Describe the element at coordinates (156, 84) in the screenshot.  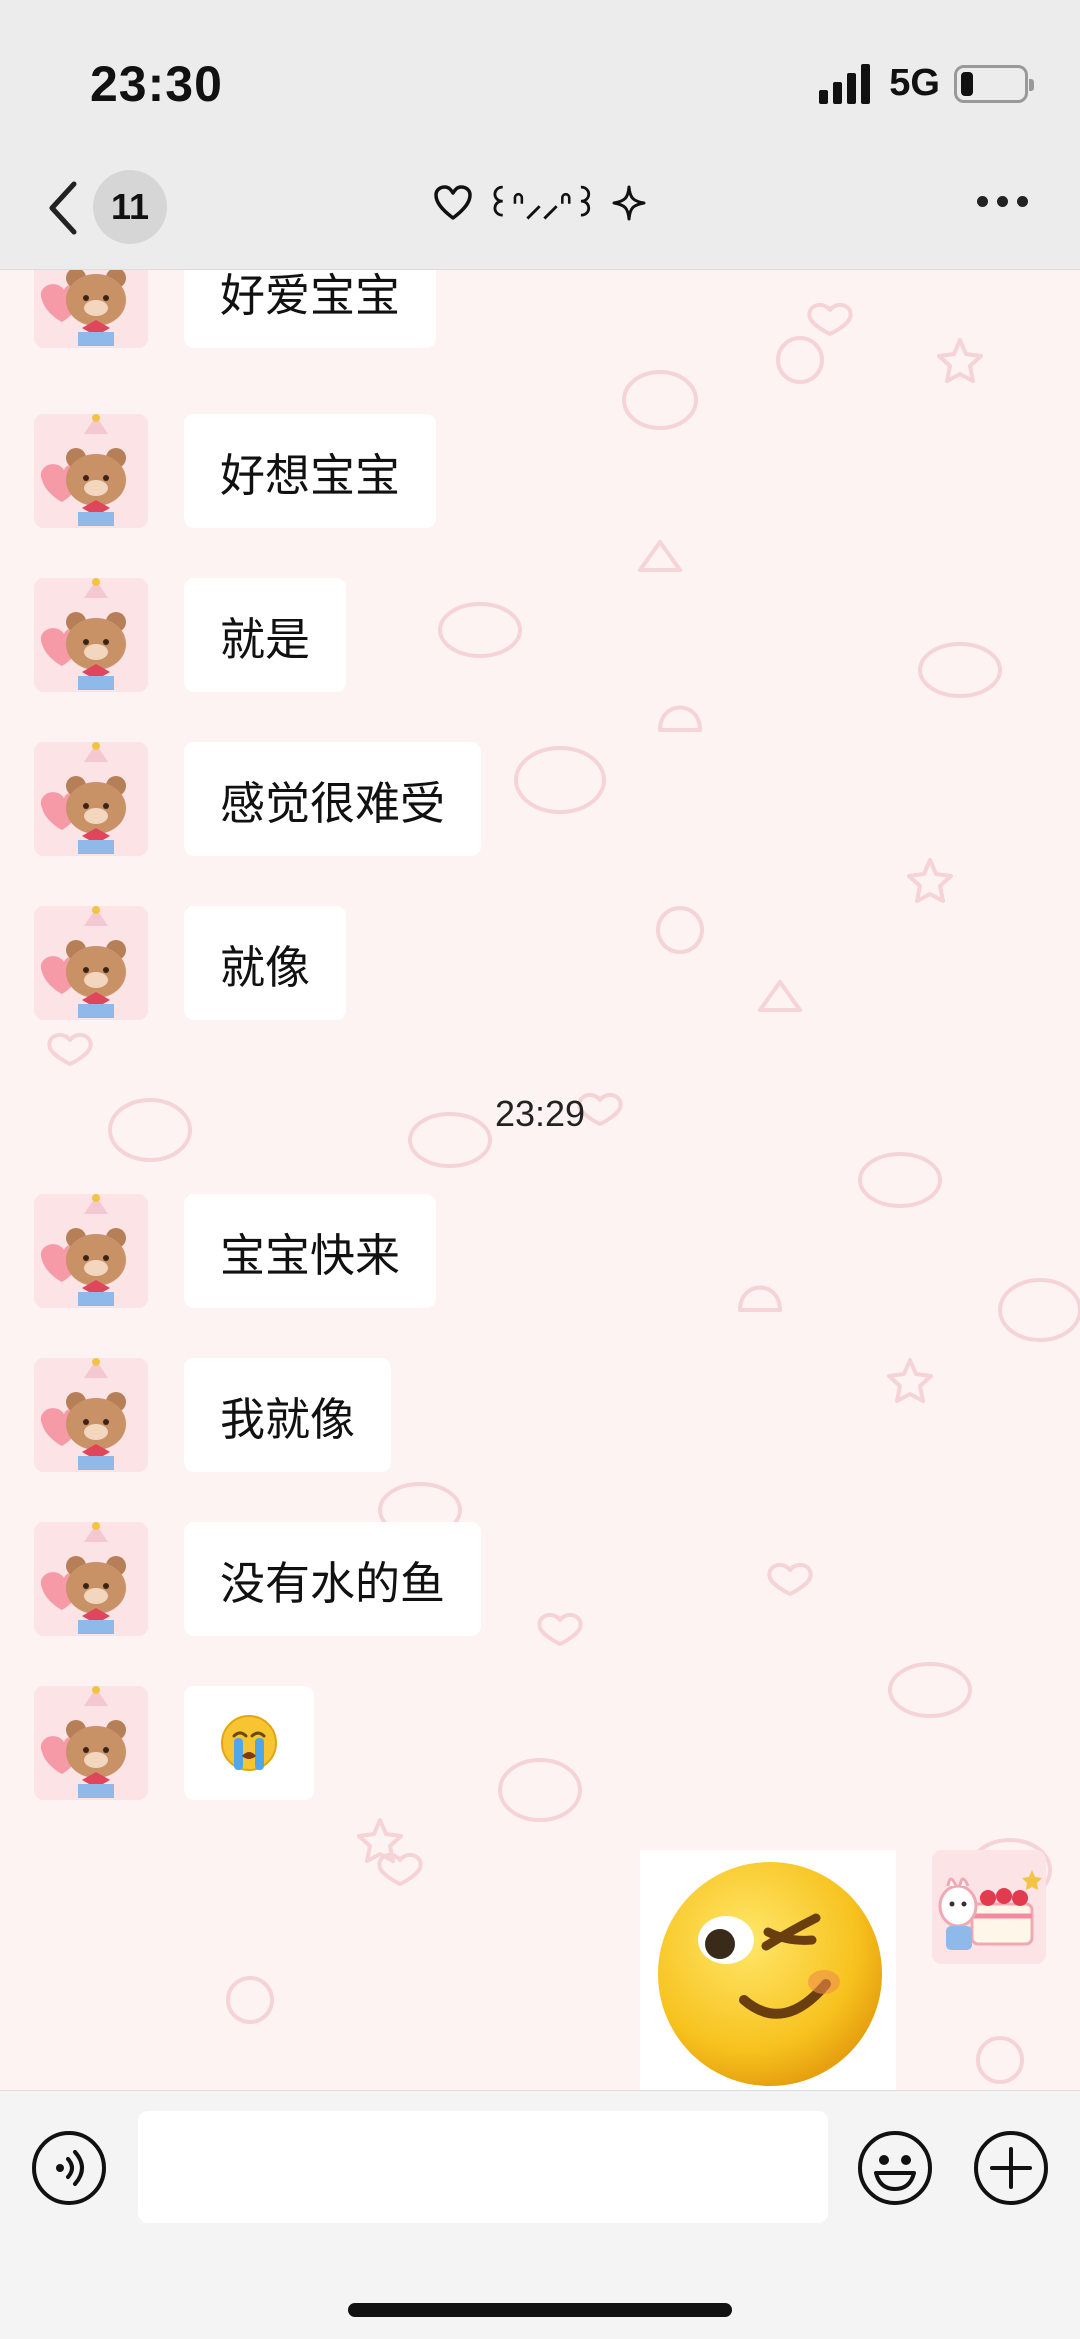
I see `status-time: 23:30` at that location.